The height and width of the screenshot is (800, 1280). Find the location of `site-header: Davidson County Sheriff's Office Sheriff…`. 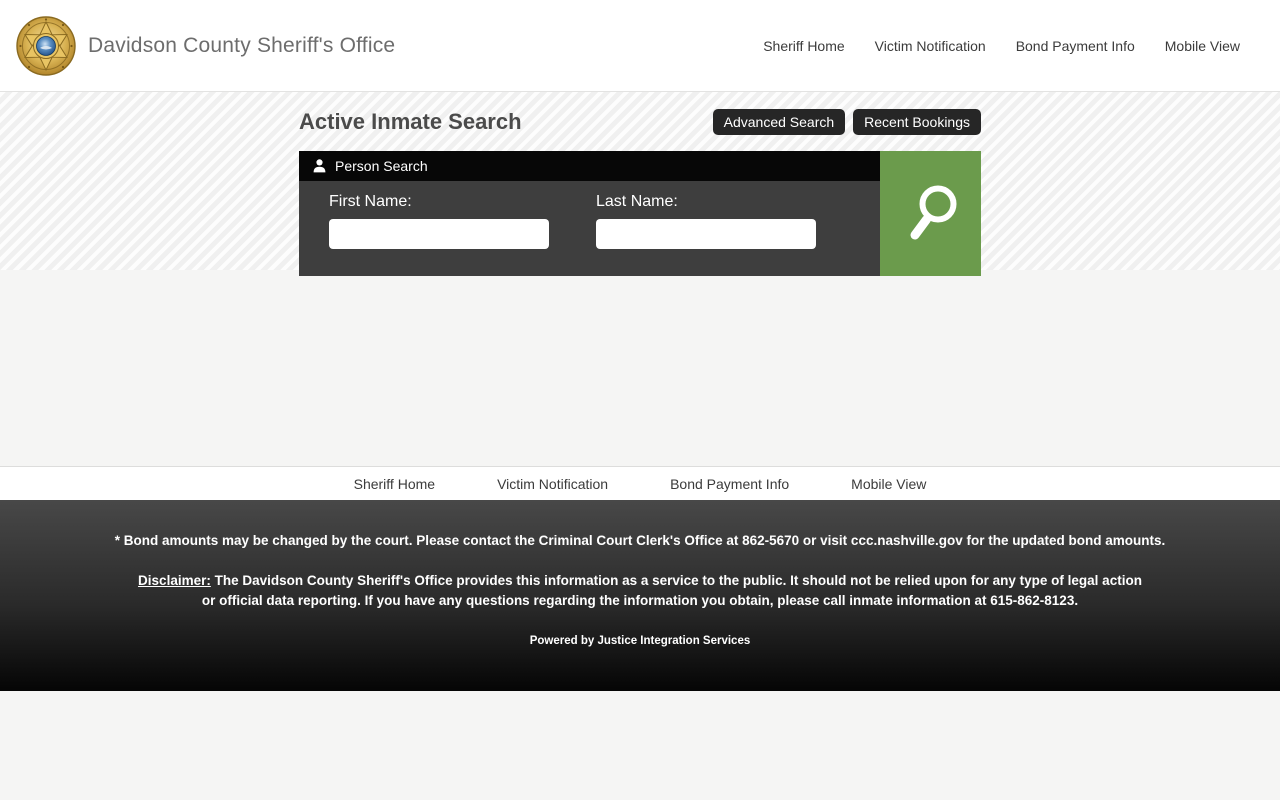

site-header: Davidson County Sheriff's Office Sheriff… is located at coordinates (640, 46).